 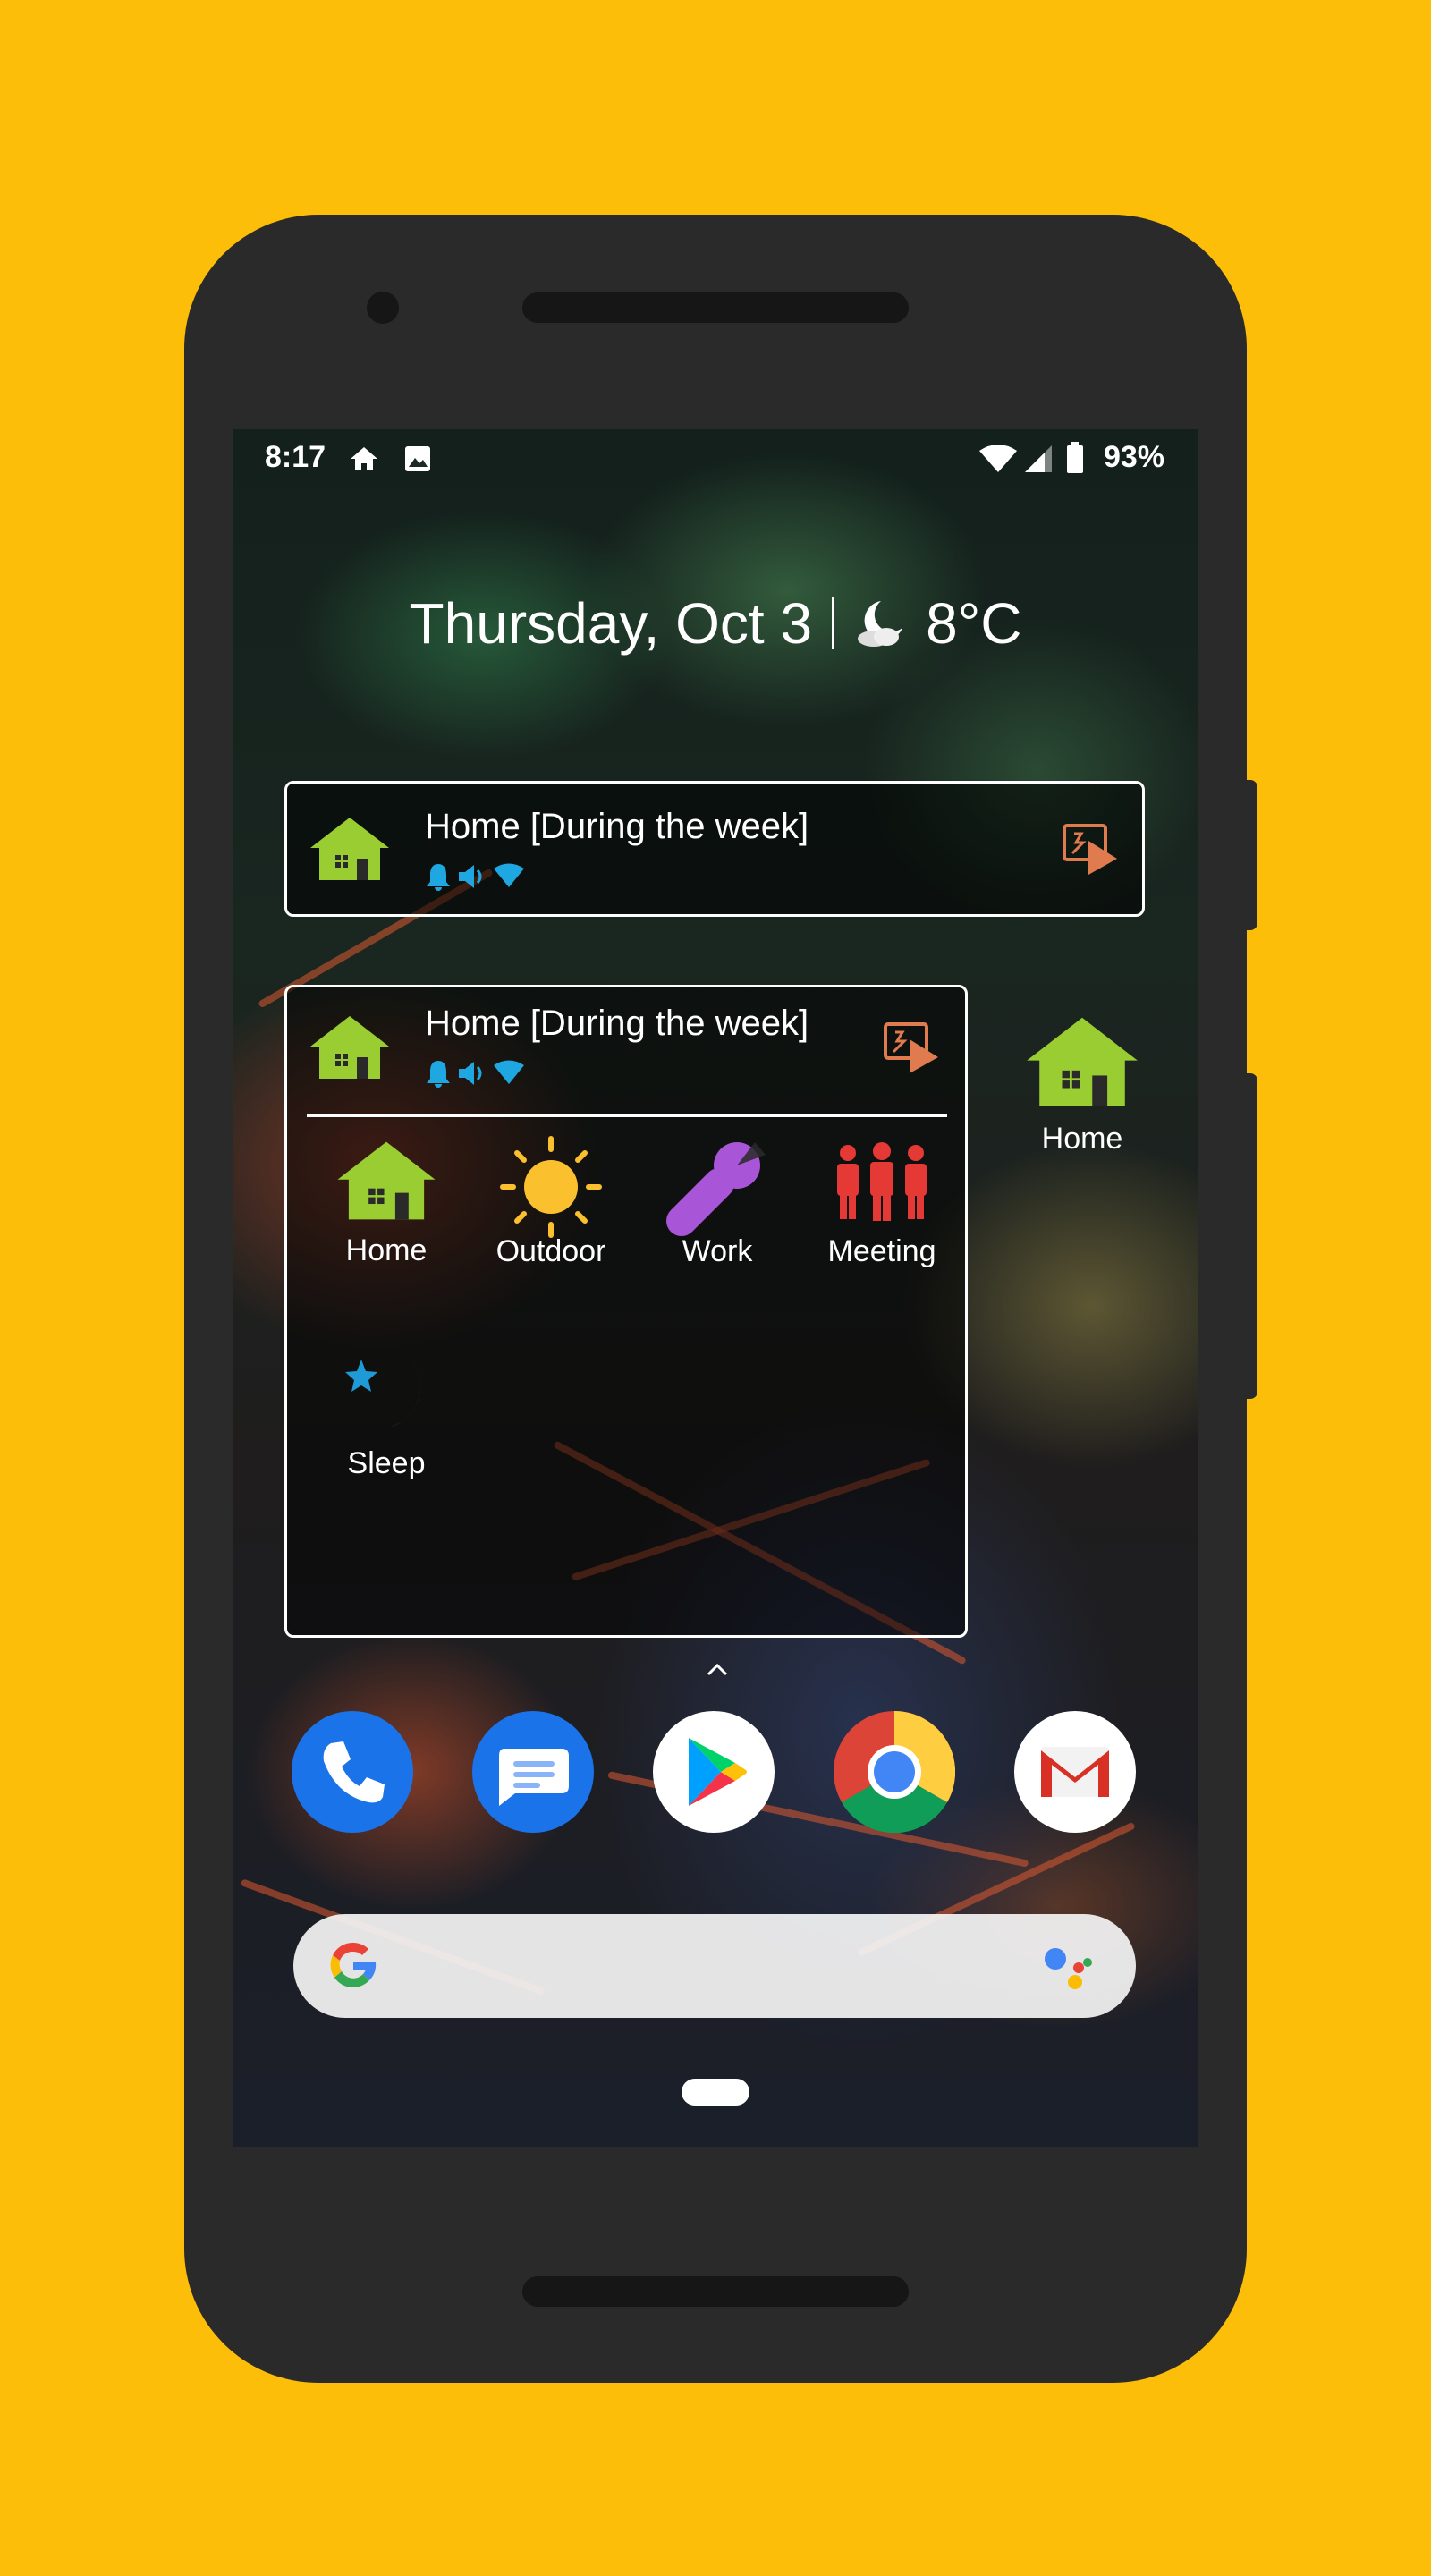 I want to click on cell-signal-icon, so click(x=1038, y=458).